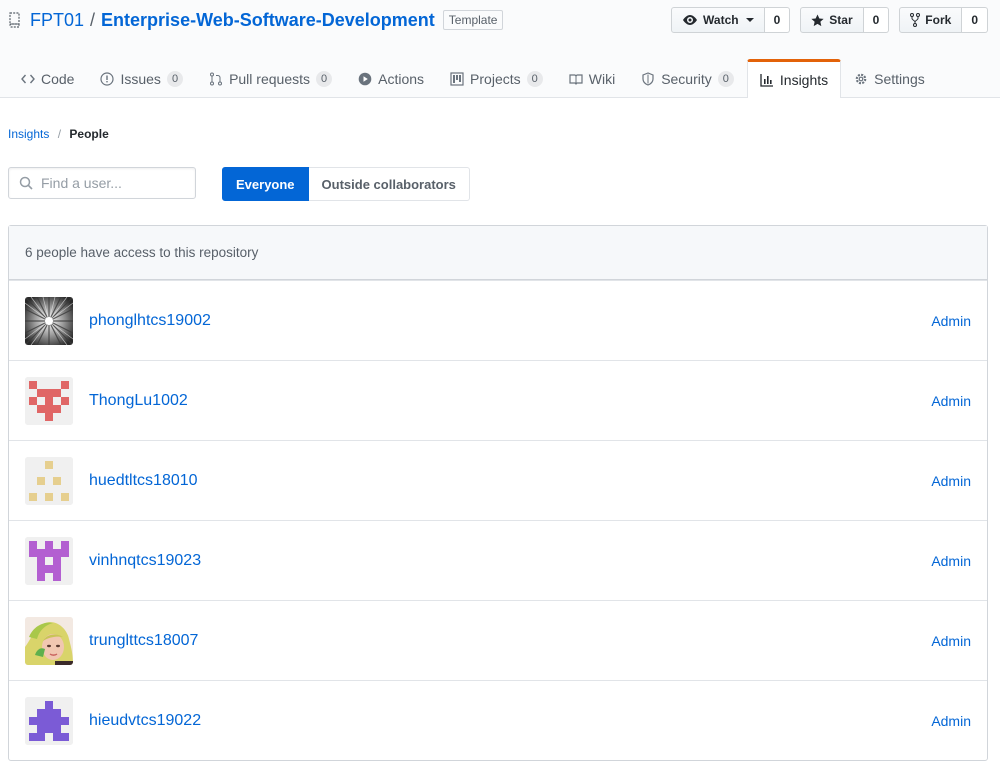  I want to click on tab-settings: Settings, so click(889, 78).